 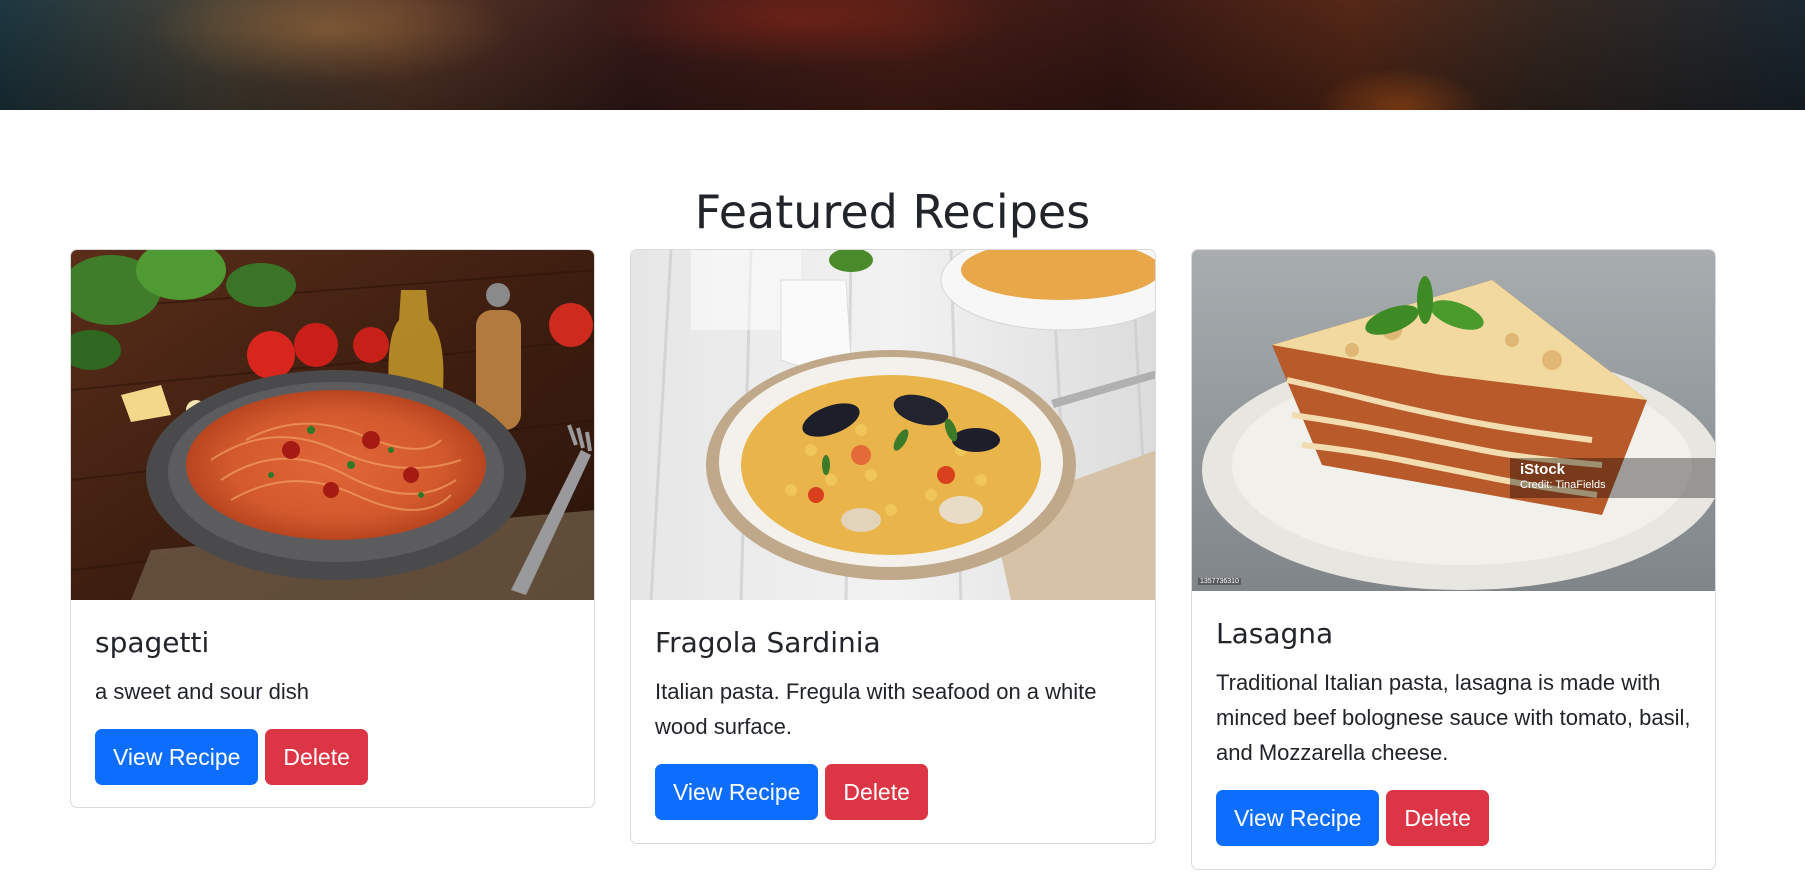 What do you see at coordinates (893, 425) in the screenshot?
I see `recipe-image-fregola-sardinia` at bounding box center [893, 425].